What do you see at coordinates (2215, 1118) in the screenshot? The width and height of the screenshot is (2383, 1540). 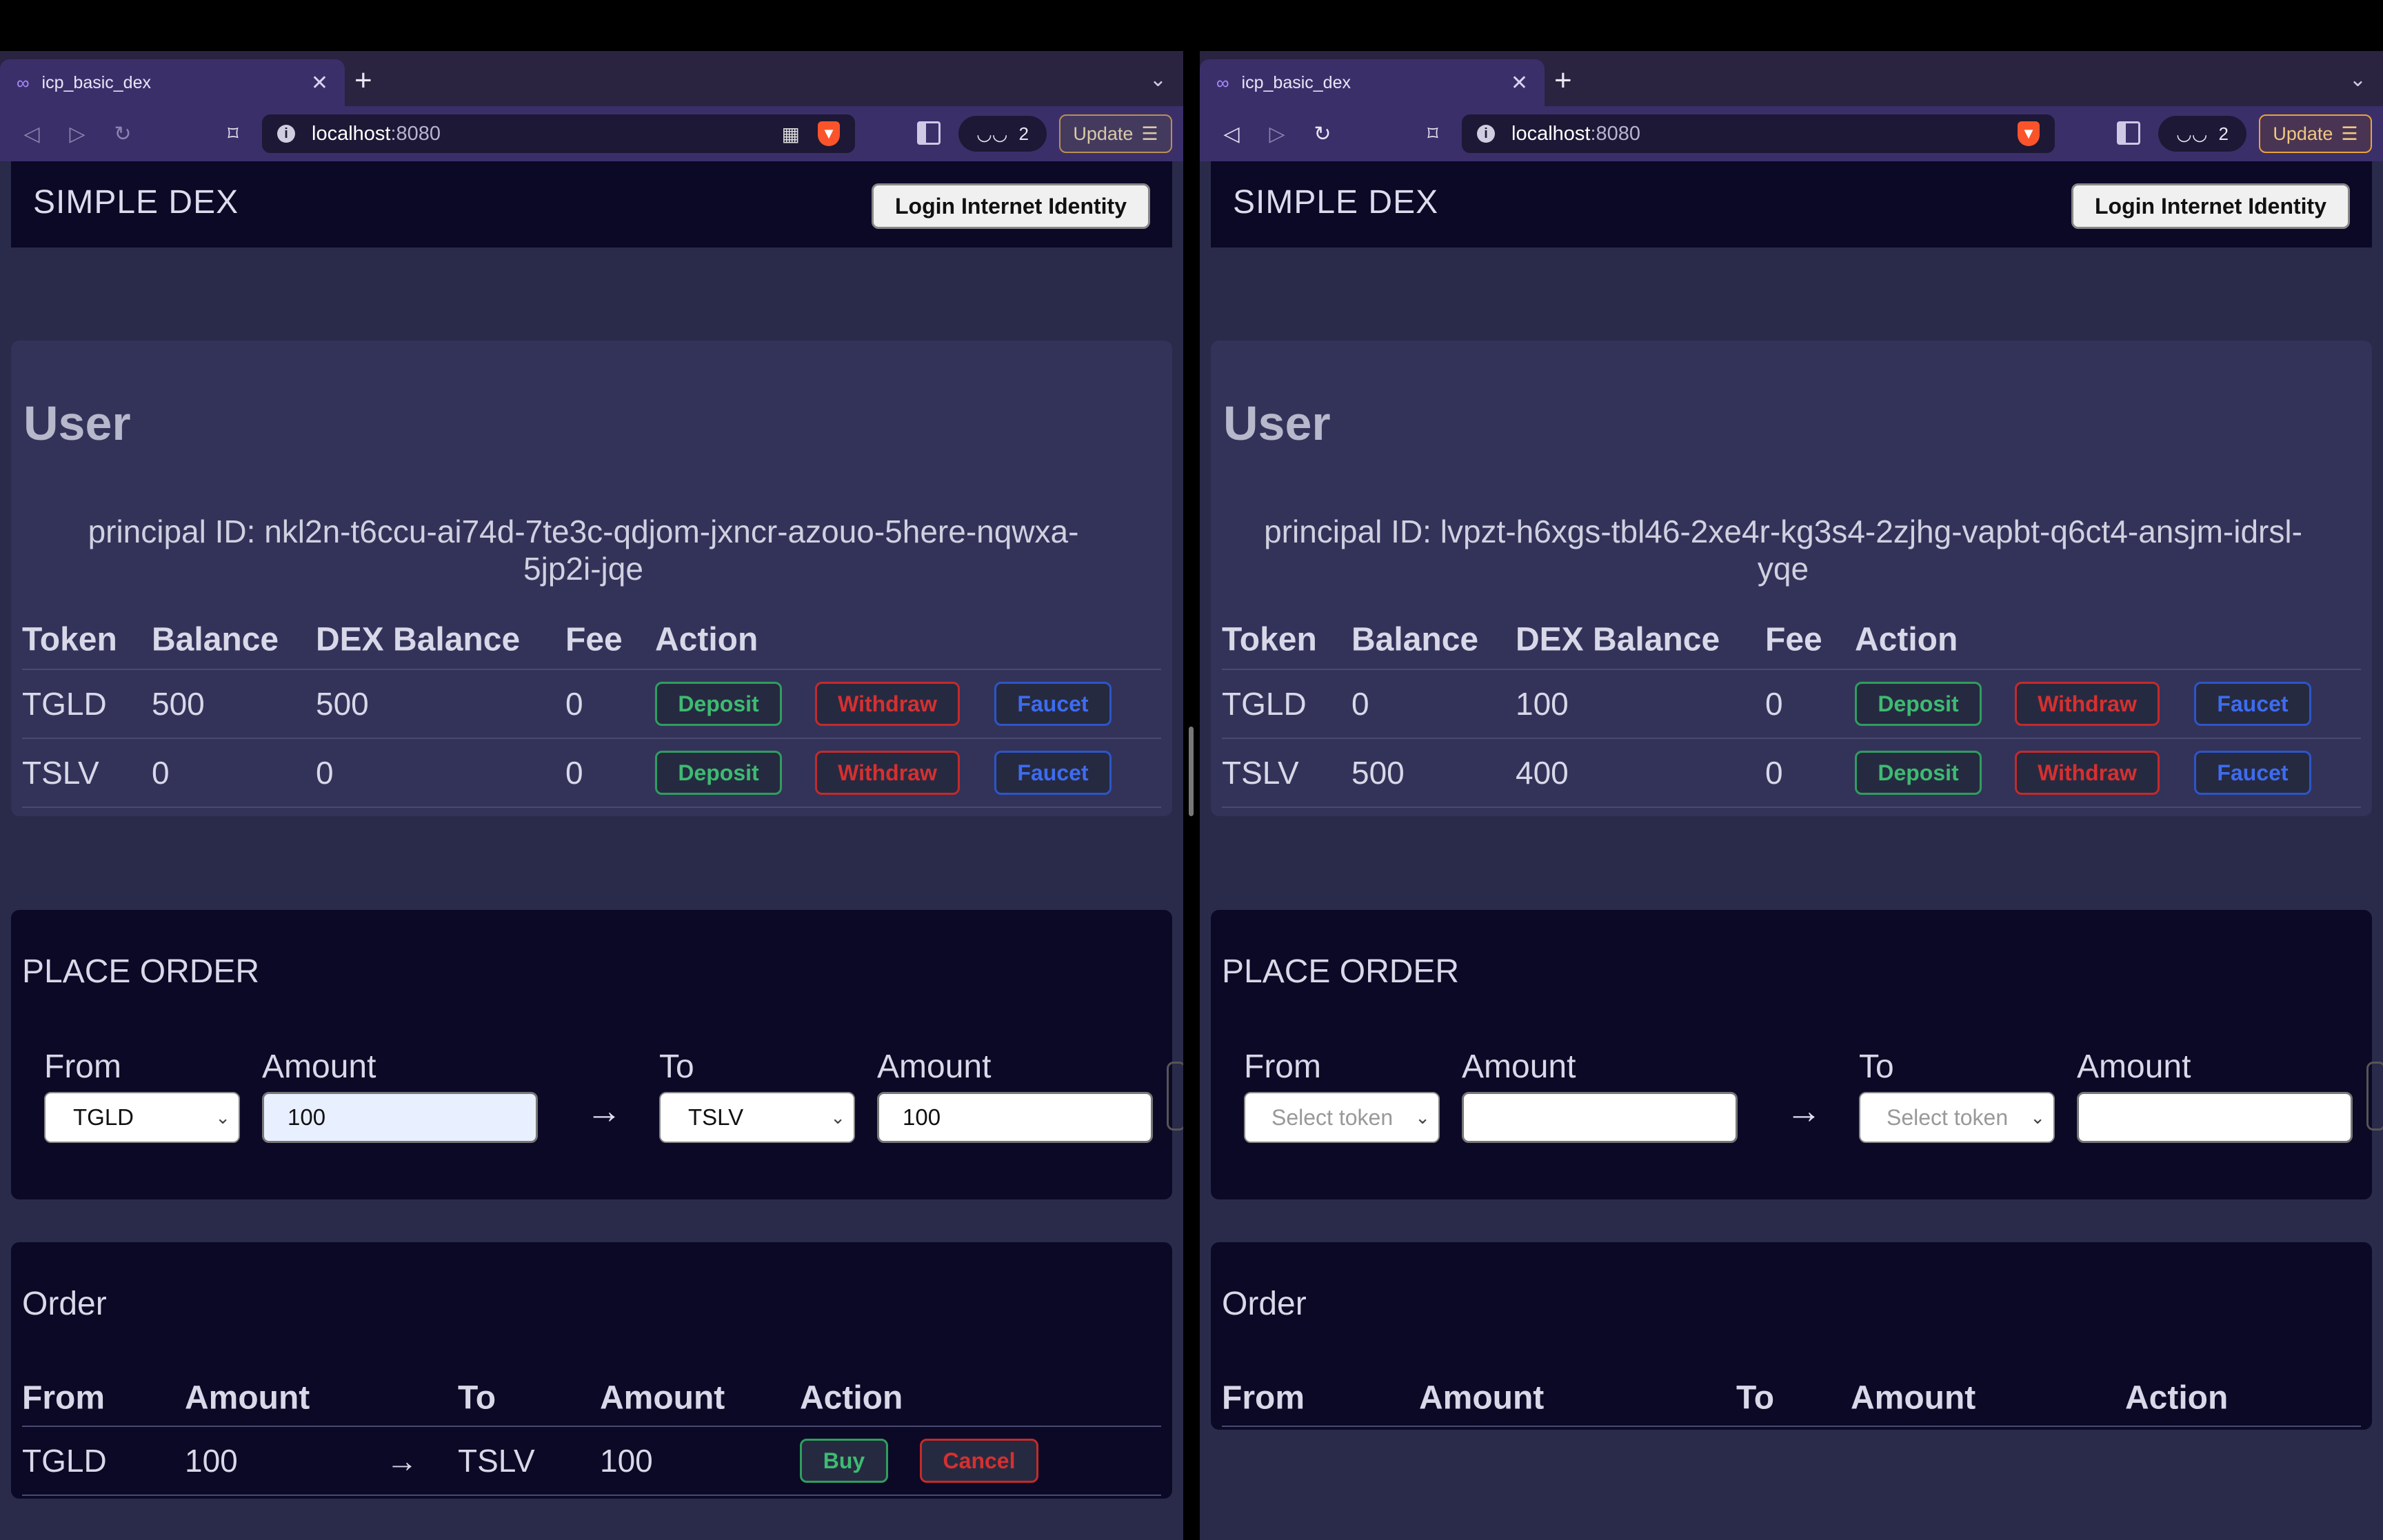 I see `to-amount-input` at bounding box center [2215, 1118].